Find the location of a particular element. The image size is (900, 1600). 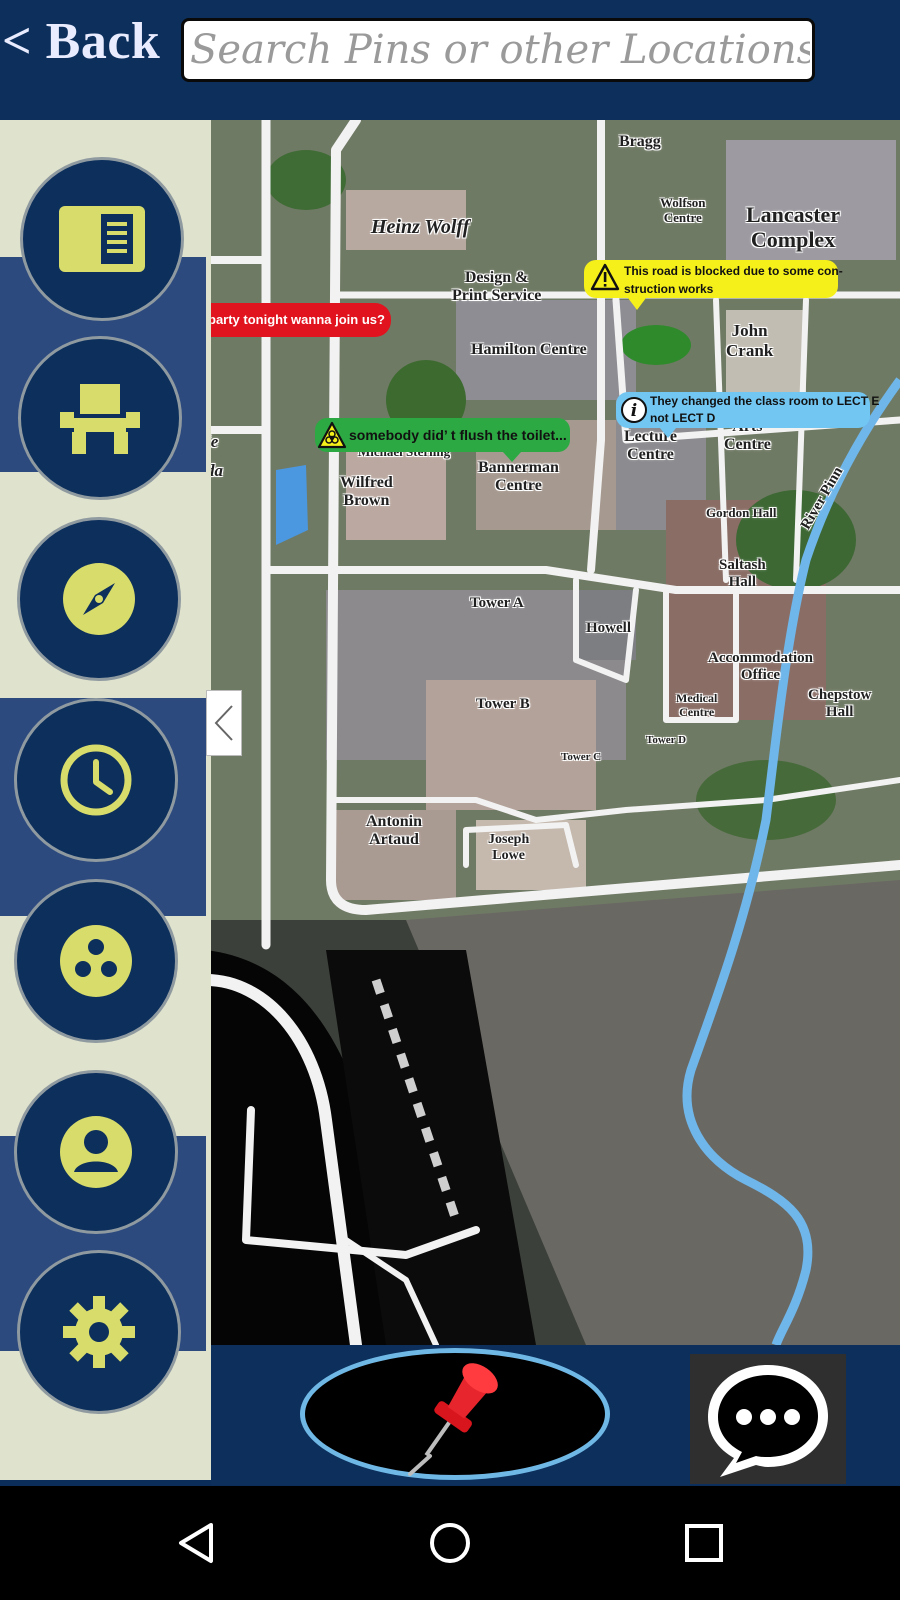

map-label-text: Saltash Hall is located at coordinates (742, 574).